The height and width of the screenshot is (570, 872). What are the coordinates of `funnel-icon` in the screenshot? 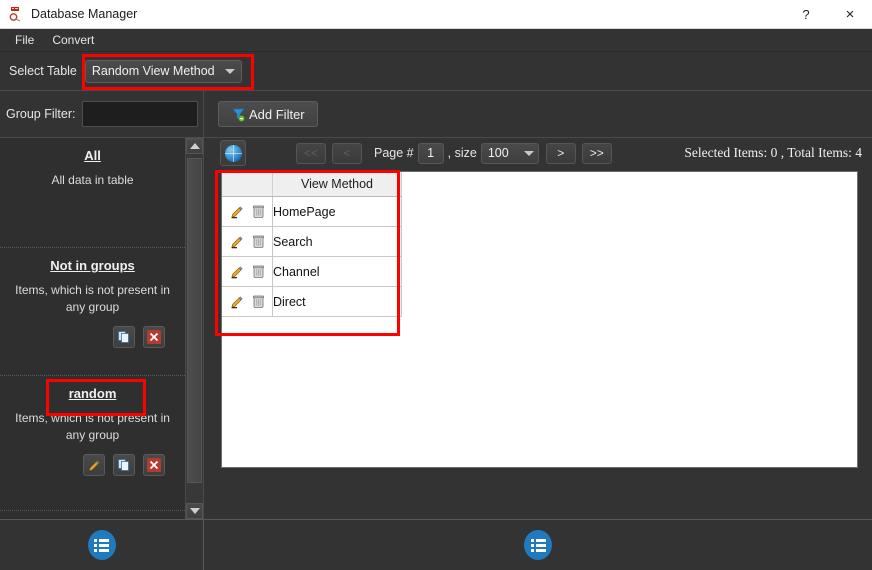 It's located at (238, 114).